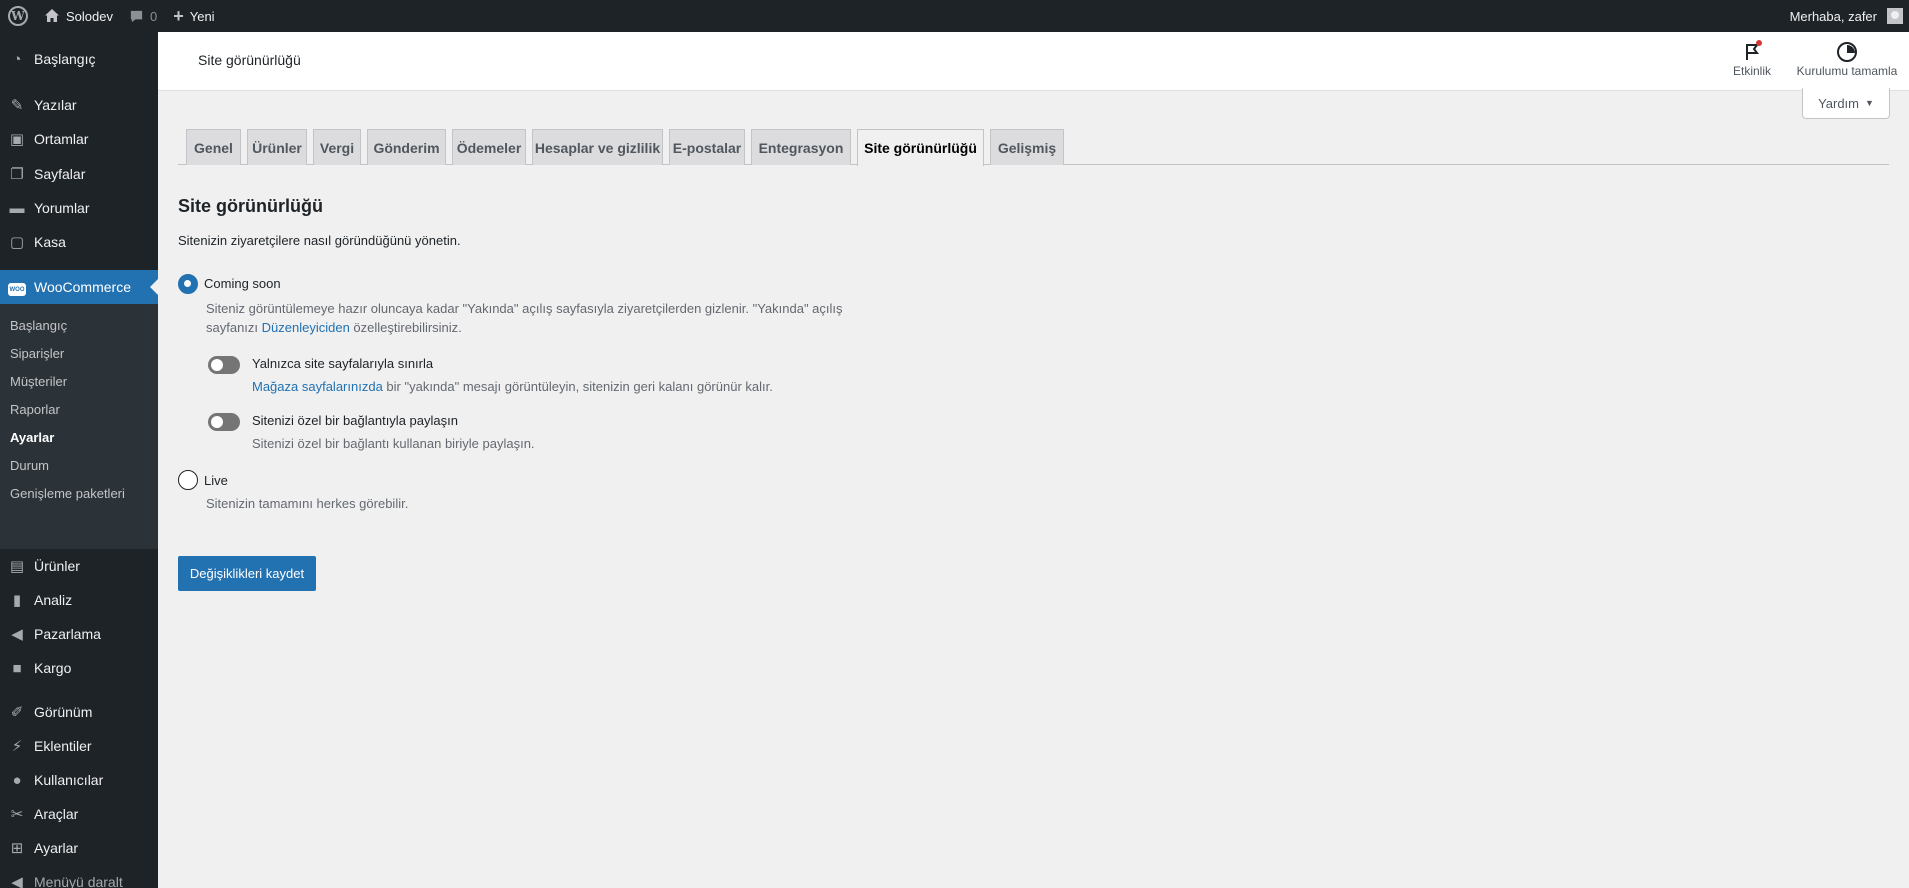 The width and height of the screenshot is (1909, 888). What do you see at coordinates (224, 365) in the screenshot?
I see `store-pages-only-toggle` at bounding box center [224, 365].